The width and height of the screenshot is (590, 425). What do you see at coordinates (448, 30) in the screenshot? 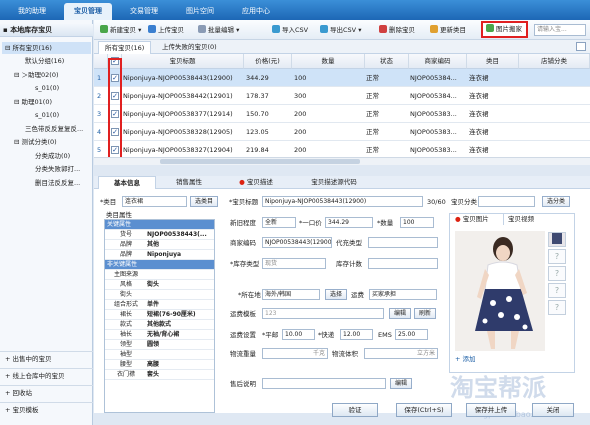
I see `update-category-button: 更新类目` at bounding box center [448, 30].